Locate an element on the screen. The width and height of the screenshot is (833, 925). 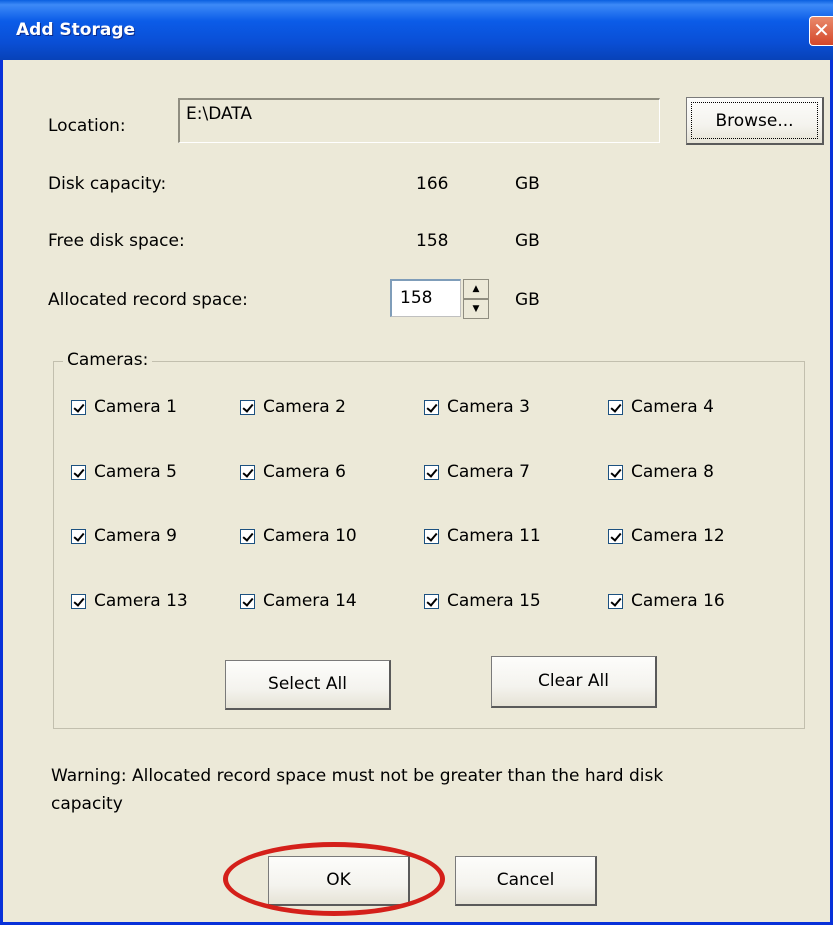
camera-15-checkbox: Camera 15 is located at coordinates (482, 601).